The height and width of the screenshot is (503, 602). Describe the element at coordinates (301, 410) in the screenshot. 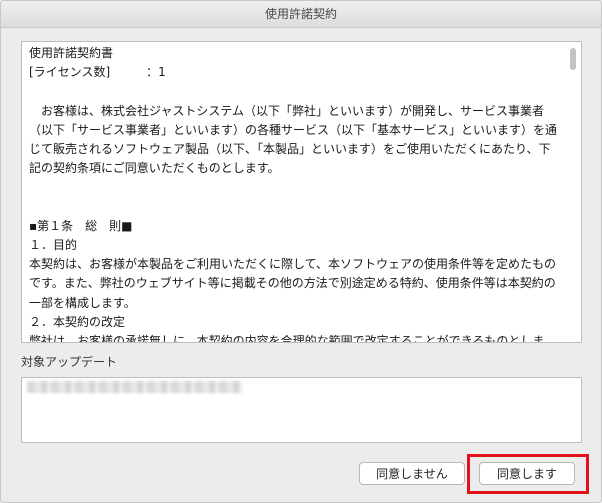

I see `target-updates-list` at that location.